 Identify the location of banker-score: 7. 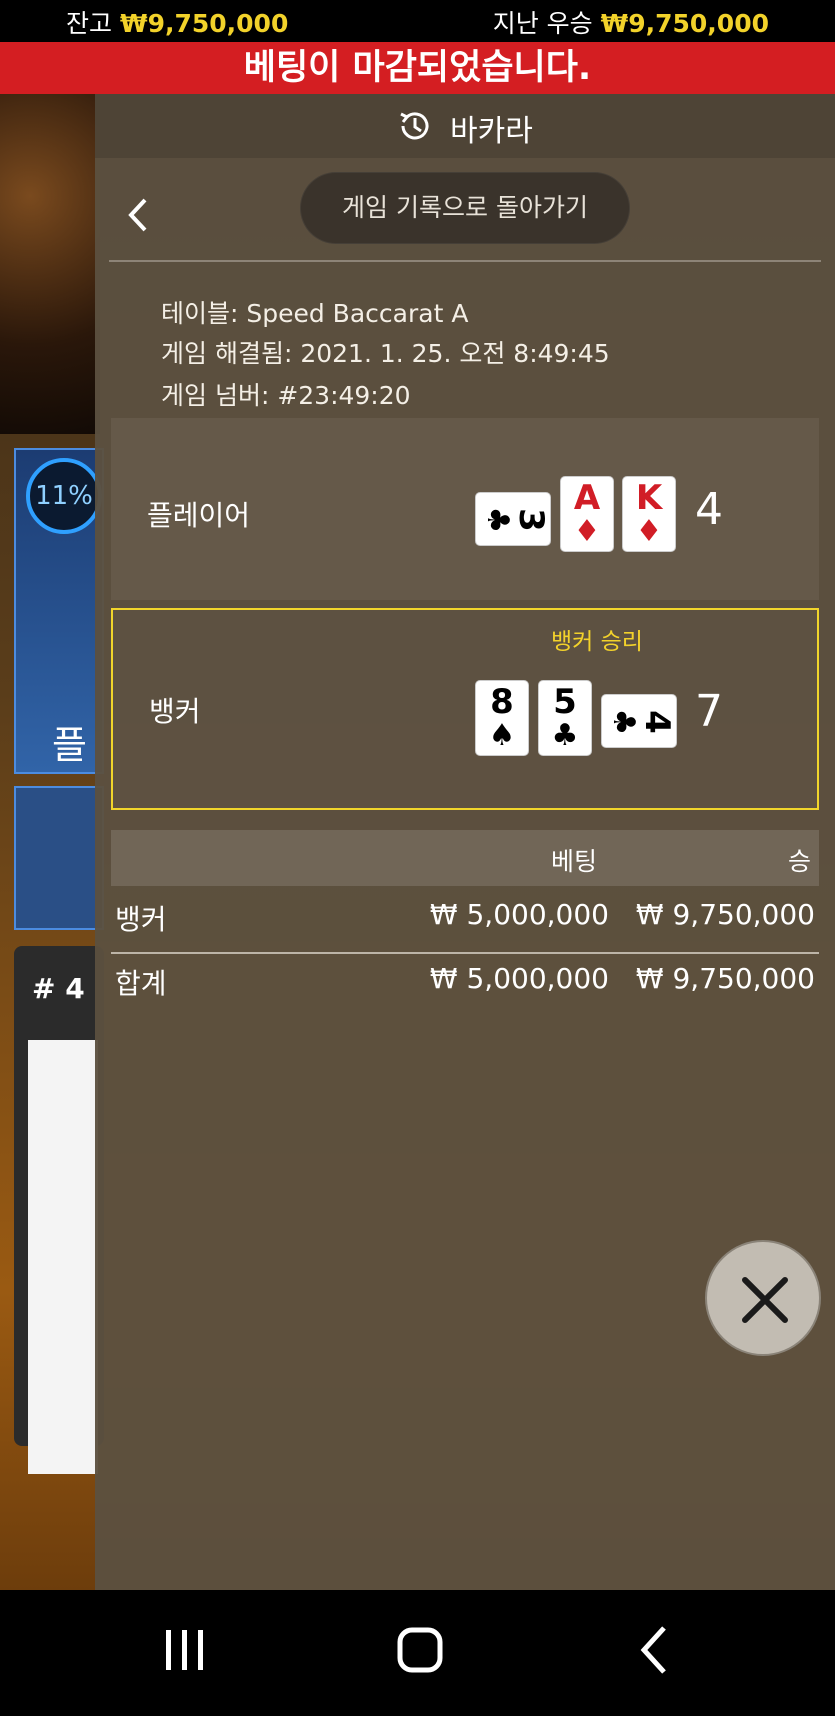
(709, 711).